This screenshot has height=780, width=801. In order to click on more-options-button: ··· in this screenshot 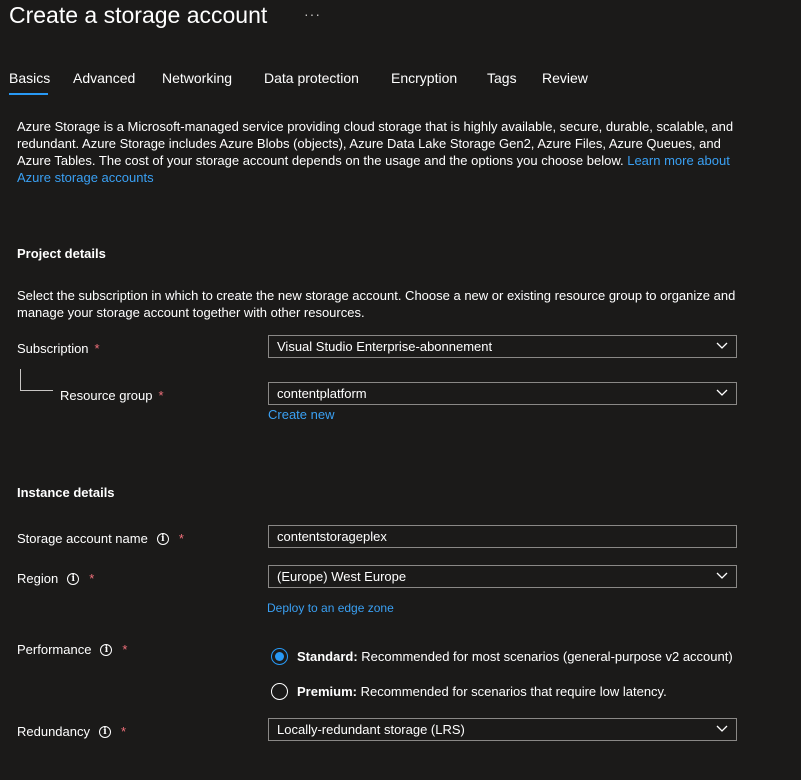, I will do `click(312, 14)`.